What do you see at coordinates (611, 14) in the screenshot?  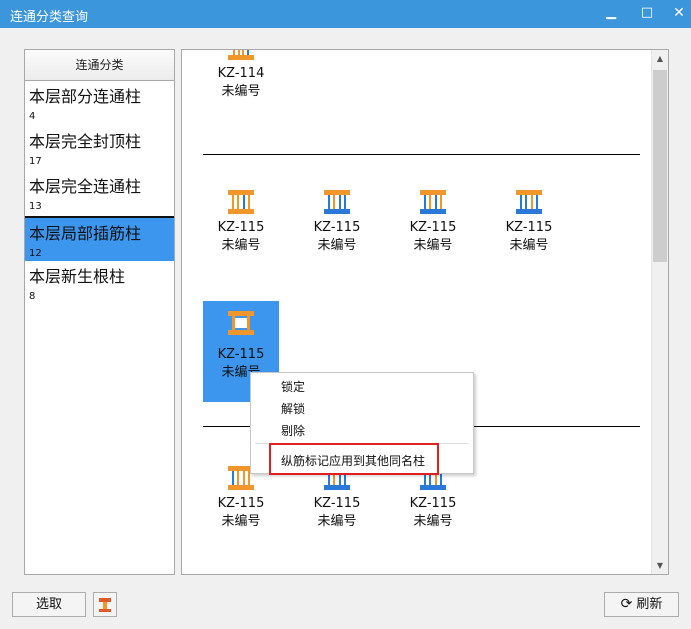 I see `minimize-button: ▁` at bounding box center [611, 14].